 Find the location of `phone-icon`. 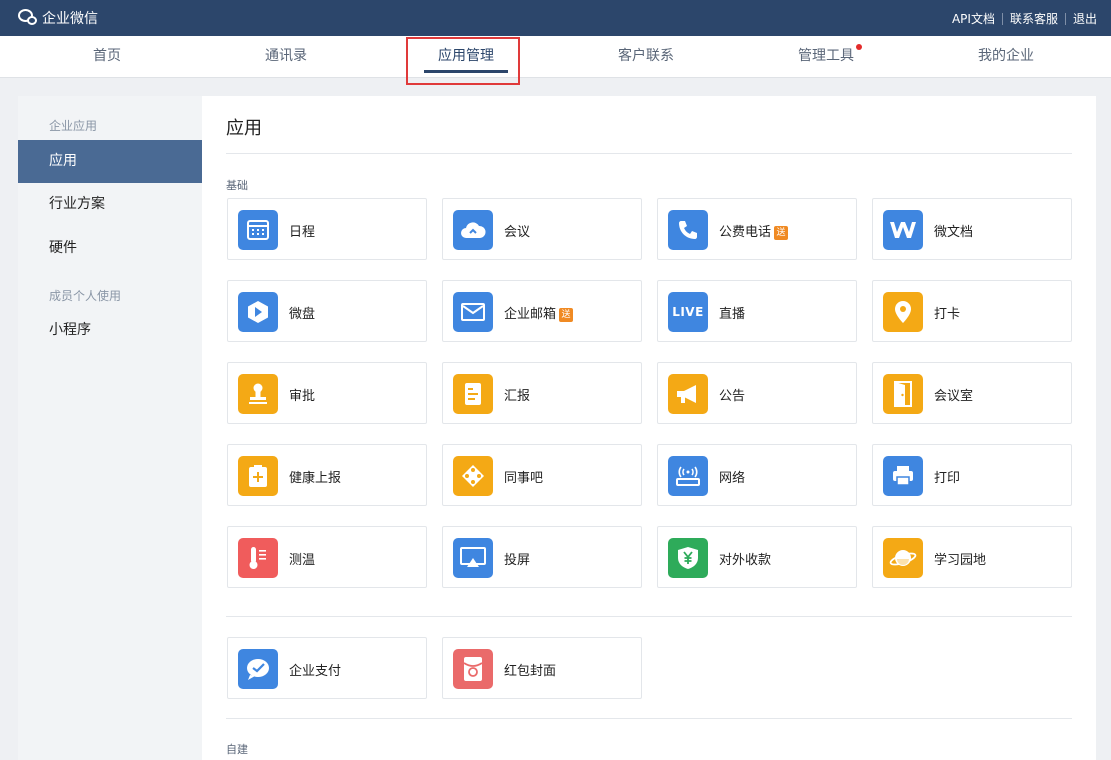

phone-icon is located at coordinates (688, 230).